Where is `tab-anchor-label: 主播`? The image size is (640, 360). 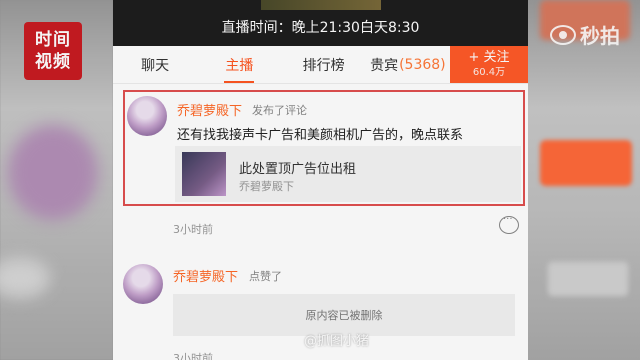
tab-anchor-label: 主播 is located at coordinates (239, 65).